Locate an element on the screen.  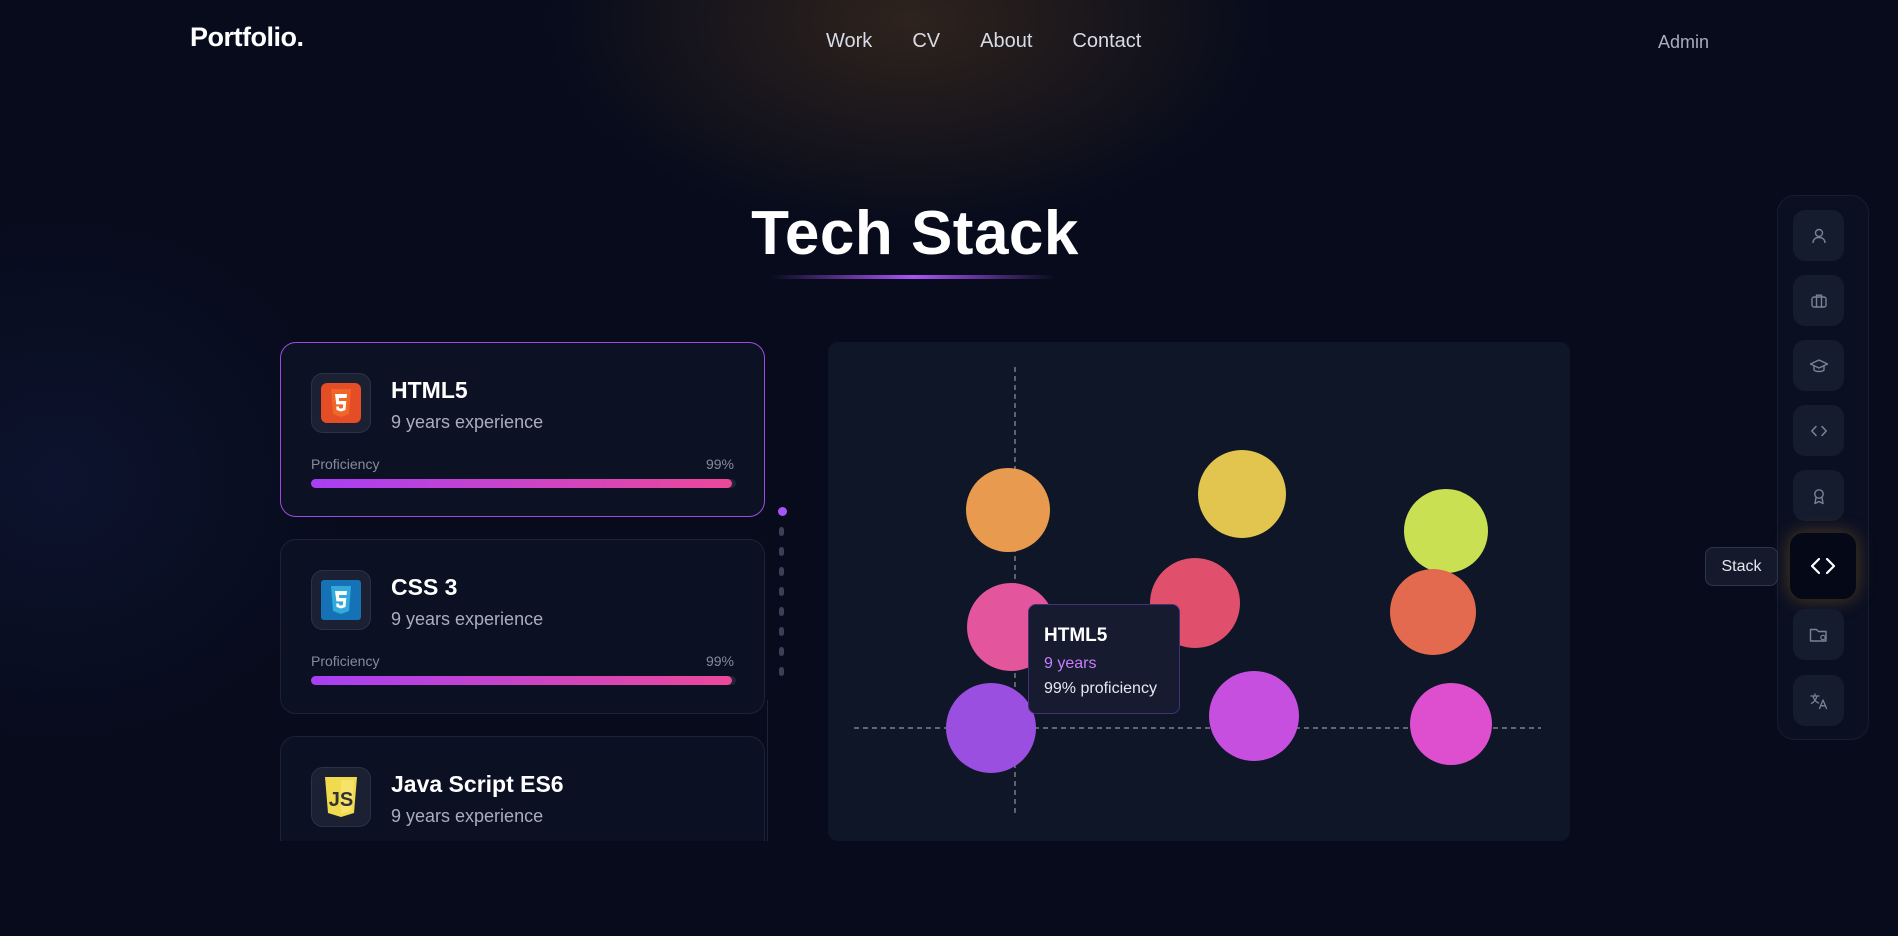
sidebar-item-stack is located at coordinates (1823, 566).